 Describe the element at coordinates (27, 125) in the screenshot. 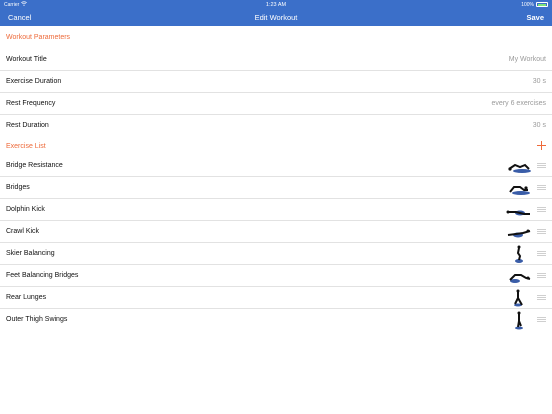

I see `rest-duration-label: Rest Duration` at that location.